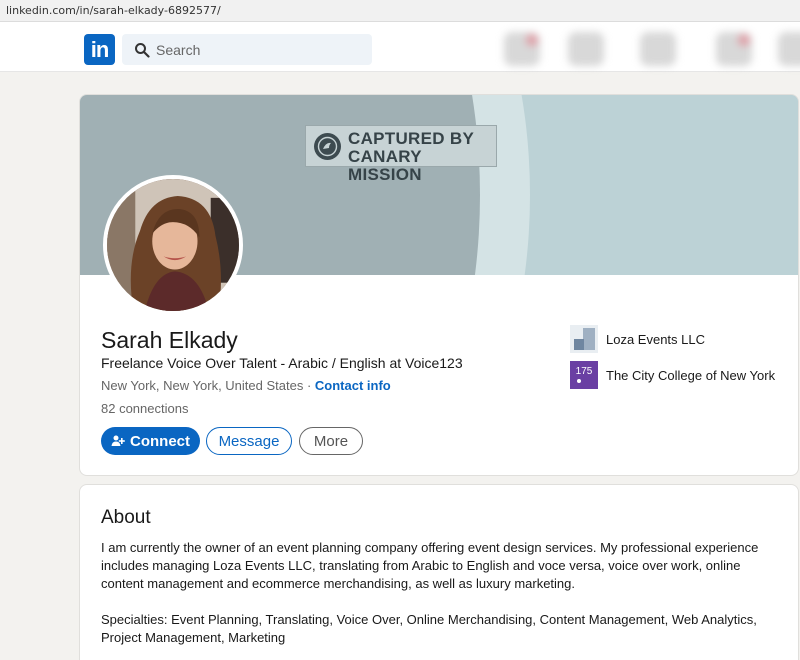 This screenshot has width=800, height=660. I want to click on browser-address-bar: linkedin.com/in/sarah-elkady-6892577/, so click(400, 11).